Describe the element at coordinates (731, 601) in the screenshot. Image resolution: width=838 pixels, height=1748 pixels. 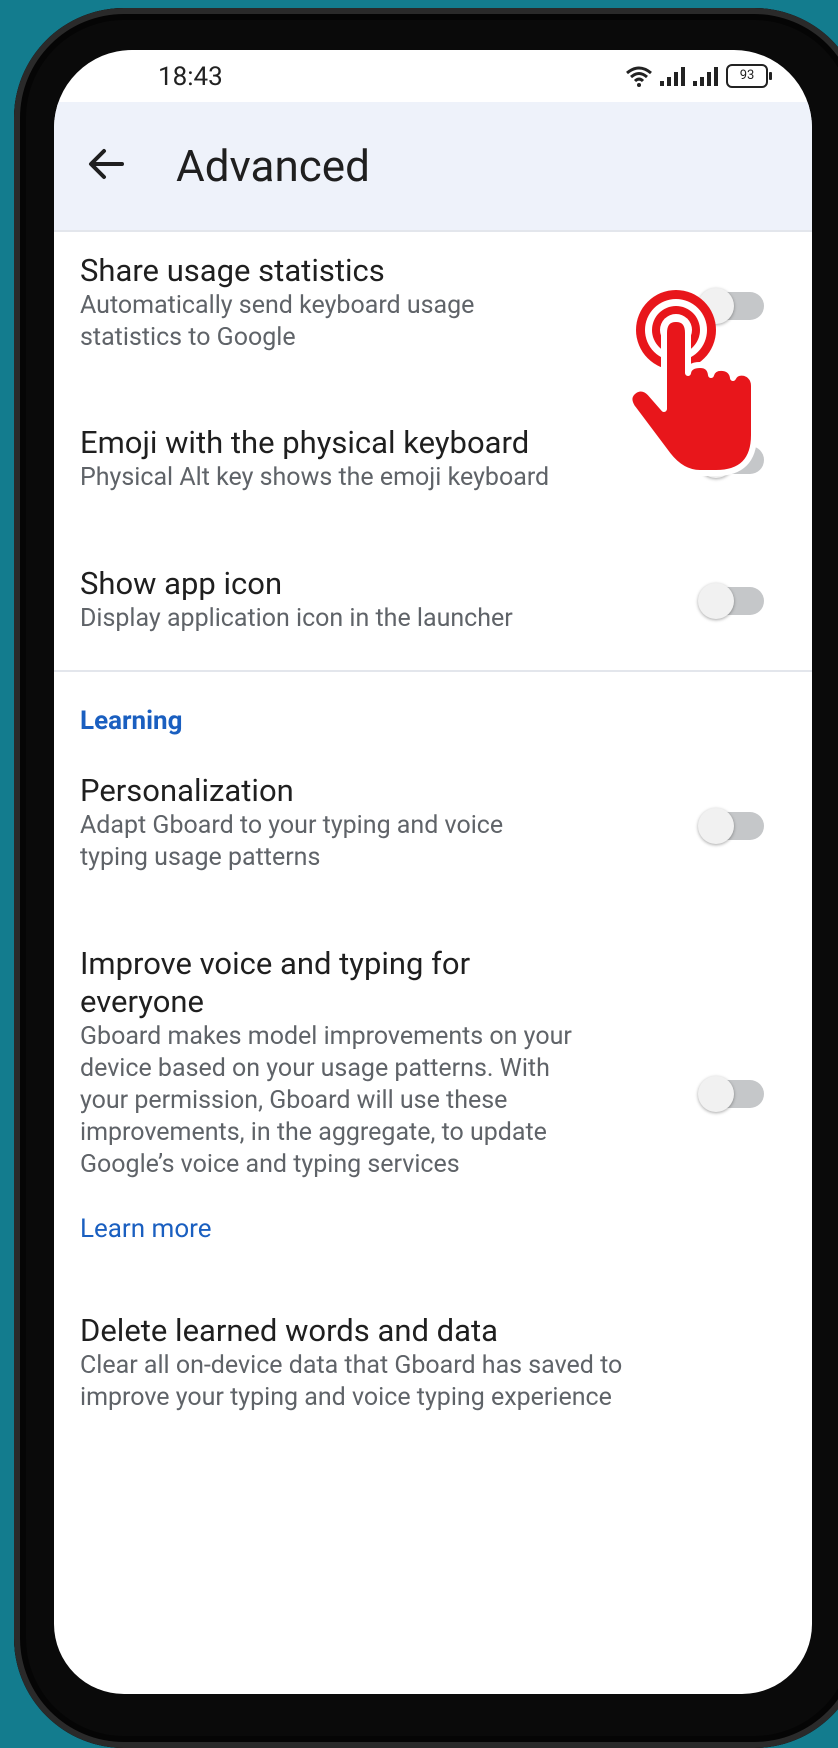
I see `show-app-icon-toggle` at that location.